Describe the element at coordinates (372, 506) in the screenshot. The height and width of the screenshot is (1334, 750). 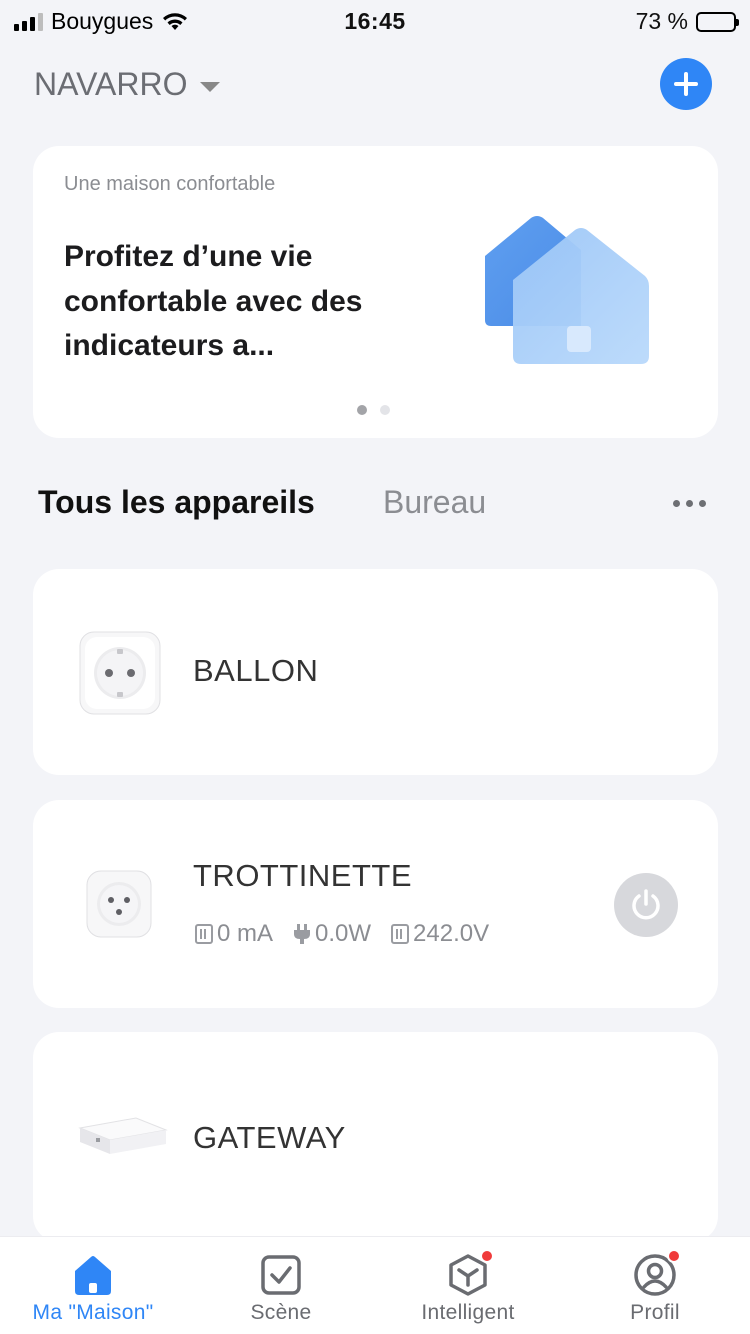
I see `room-tabs: Tous les appareils Bureau` at that location.